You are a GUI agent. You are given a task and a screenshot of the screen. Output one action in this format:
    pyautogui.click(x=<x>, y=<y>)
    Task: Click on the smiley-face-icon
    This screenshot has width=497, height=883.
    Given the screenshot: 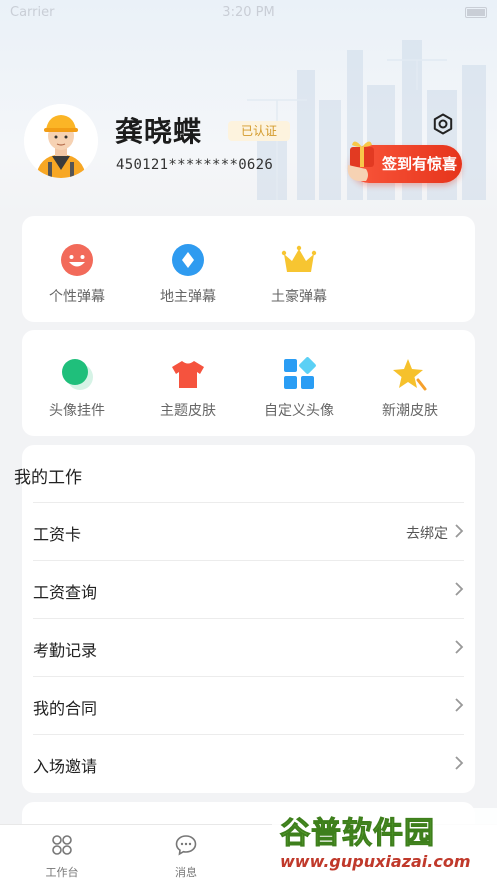 What is the action you would take?
    pyautogui.click(x=77, y=260)
    